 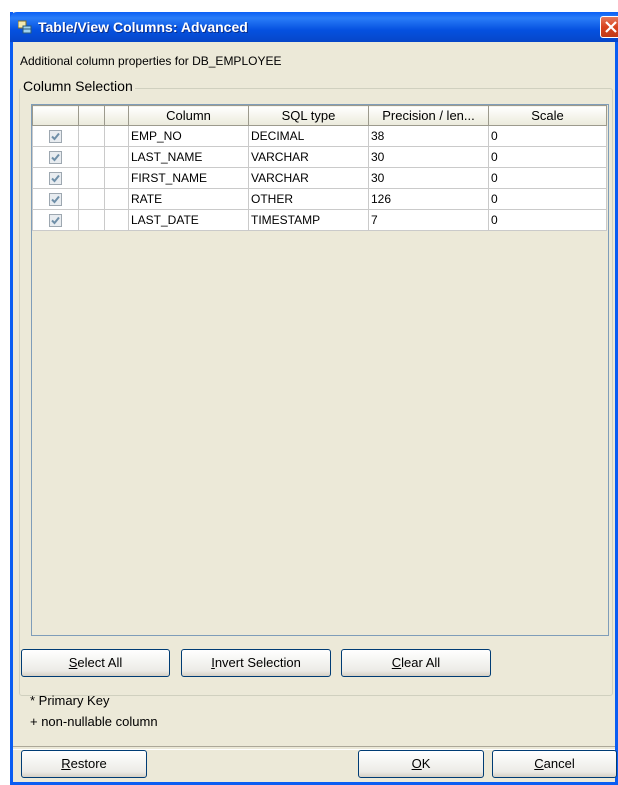 I want to click on column-name-cell: EMP_NO, so click(x=188, y=136).